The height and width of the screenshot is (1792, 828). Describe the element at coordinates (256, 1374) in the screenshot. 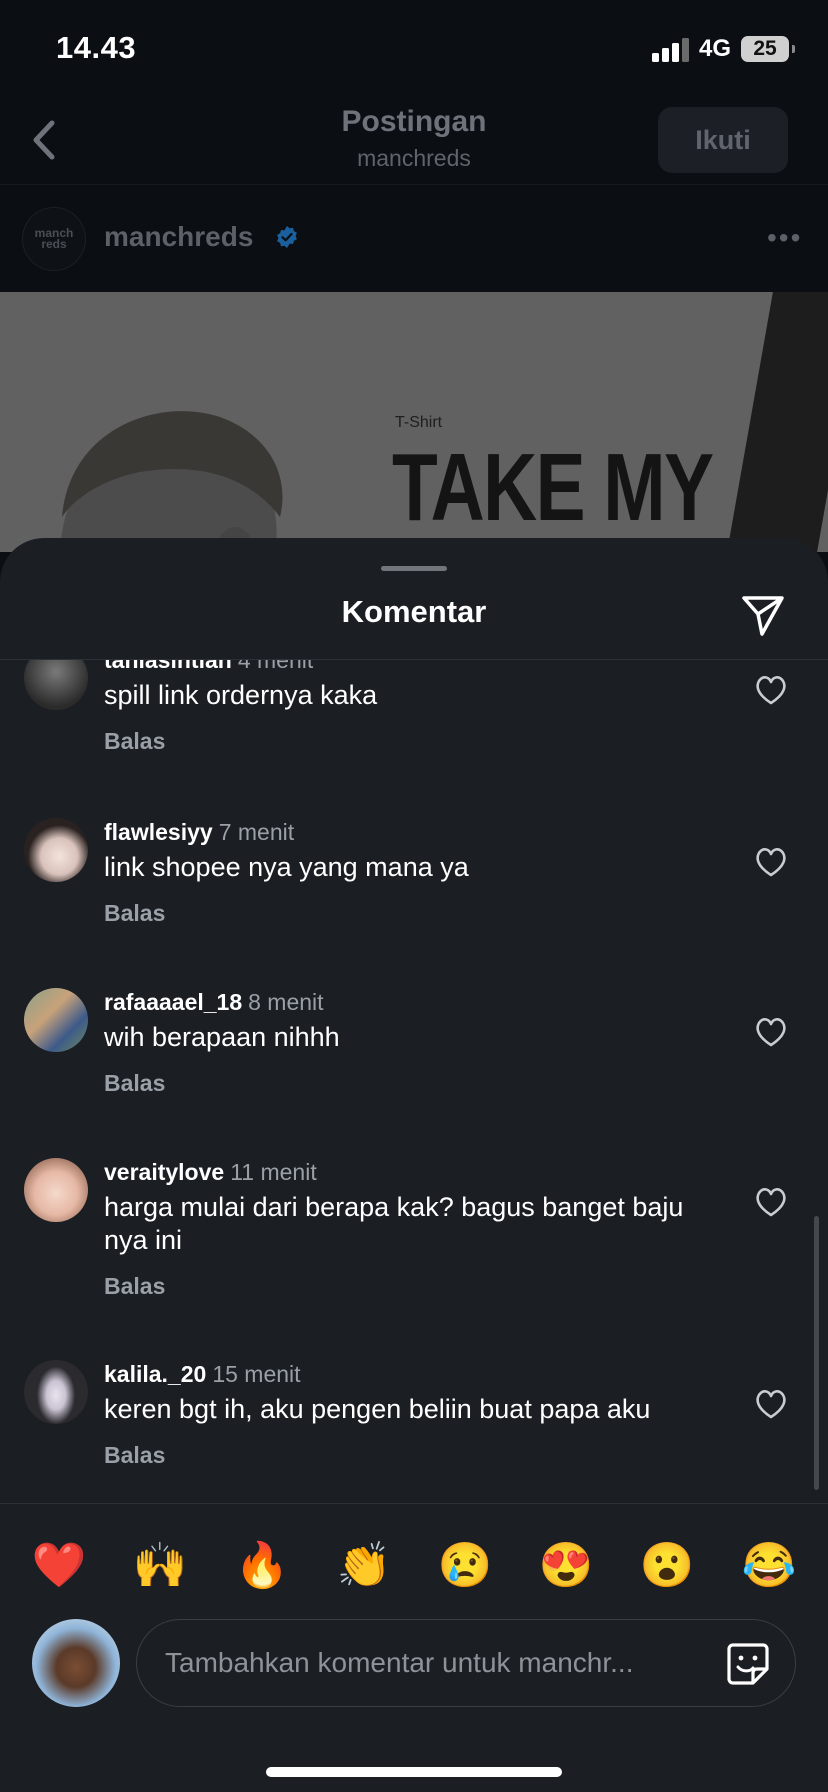

I see `comment-time: 15 menit` at that location.